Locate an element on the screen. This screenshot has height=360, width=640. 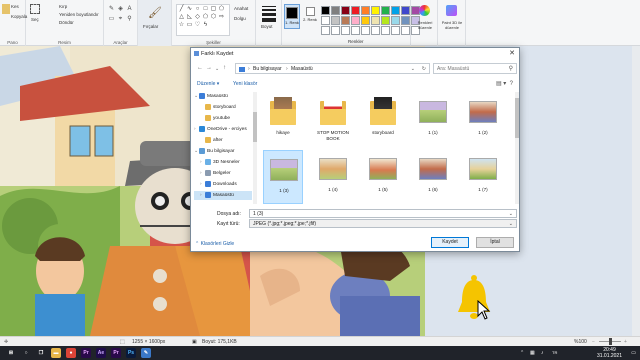
file-list-scrollbar is located at coordinates (517, 148).